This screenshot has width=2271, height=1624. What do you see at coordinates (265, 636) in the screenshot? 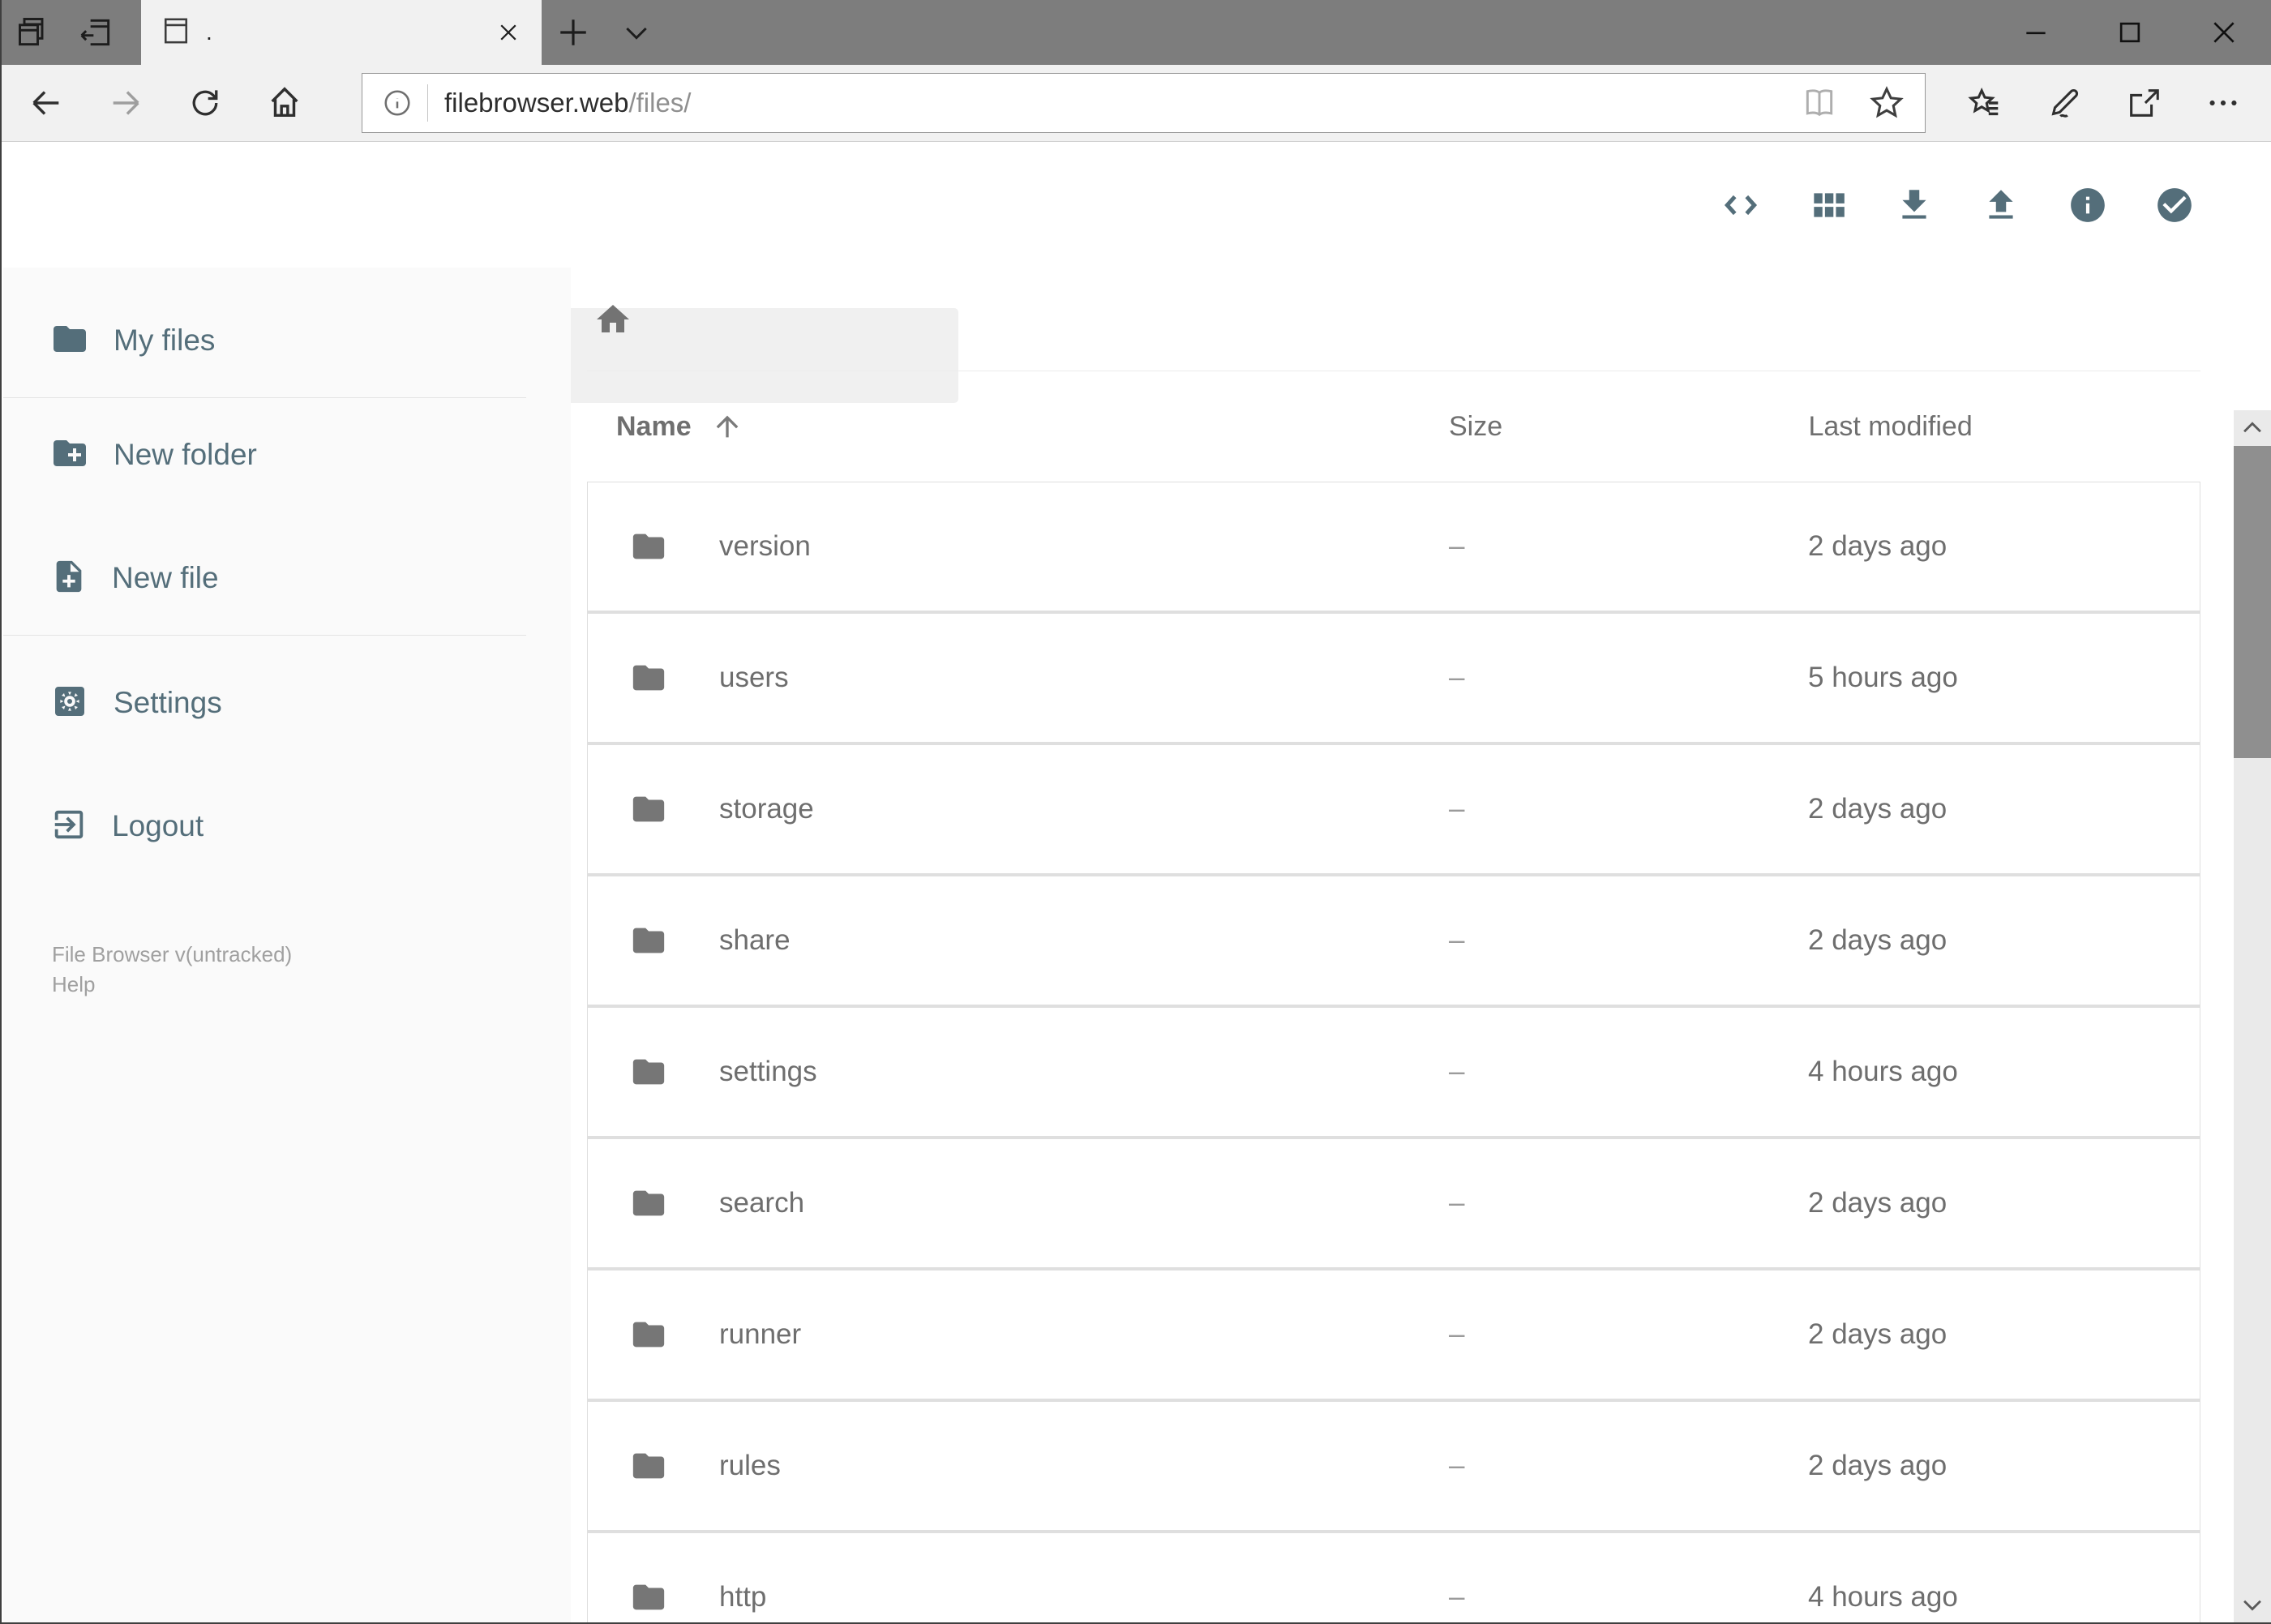
I see `sidebar-divider` at bounding box center [265, 636].